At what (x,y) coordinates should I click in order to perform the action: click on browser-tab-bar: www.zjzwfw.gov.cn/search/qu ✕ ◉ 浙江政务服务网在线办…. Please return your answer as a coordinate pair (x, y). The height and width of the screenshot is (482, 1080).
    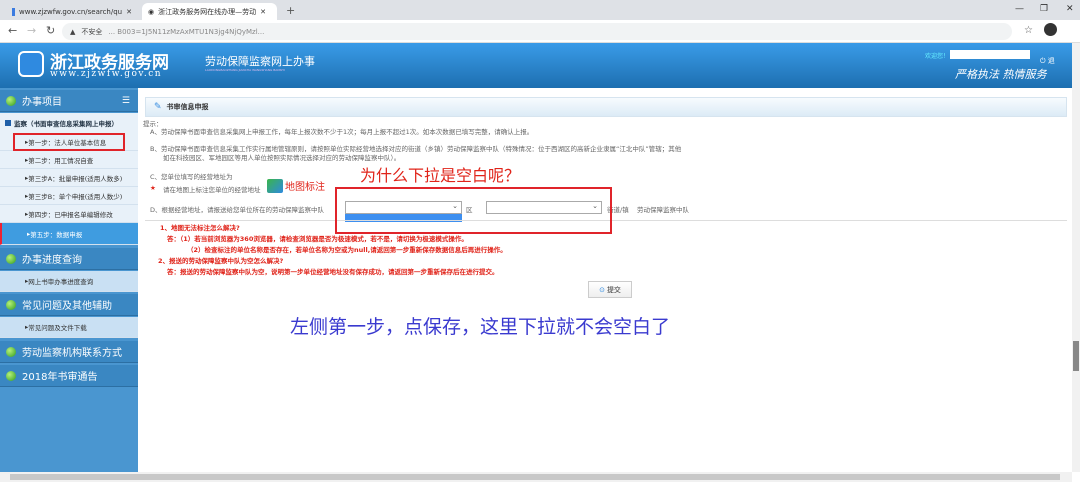
    Looking at the image, I should click on (540, 10).